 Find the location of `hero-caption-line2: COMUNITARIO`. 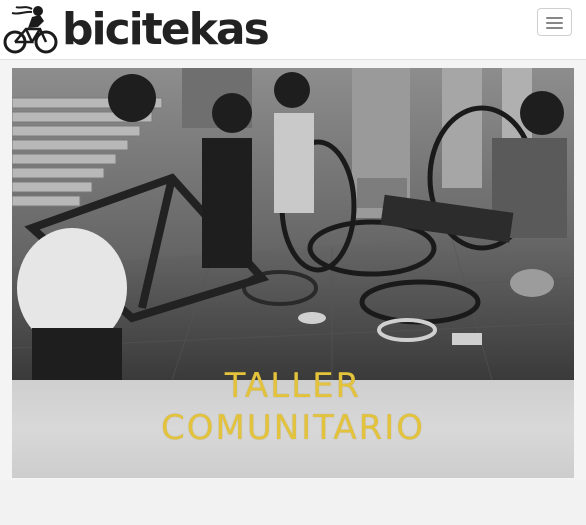

hero-caption-line2: COMUNITARIO is located at coordinates (293, 428).